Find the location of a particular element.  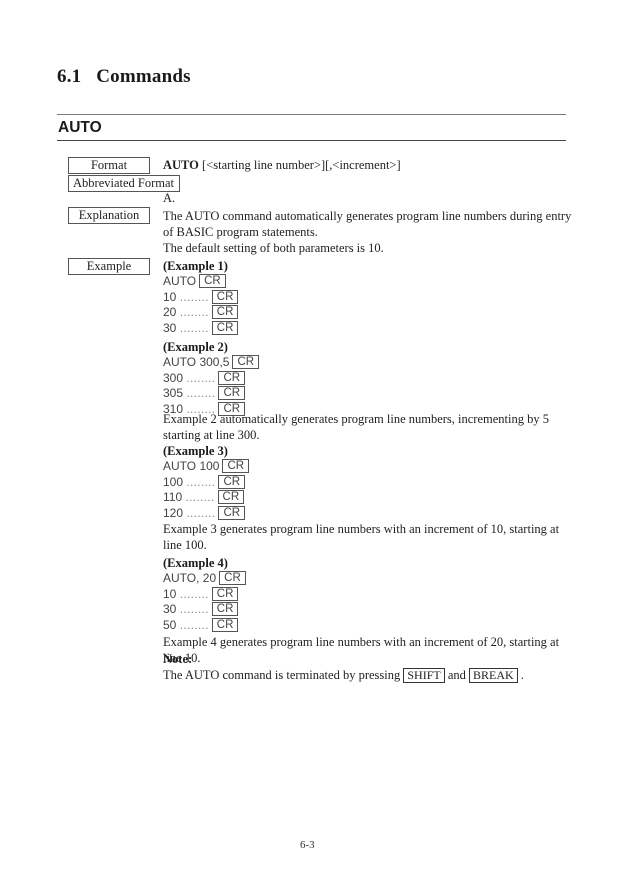

example-output-line: 110 ........ CR is located at coordinates (206, 498).